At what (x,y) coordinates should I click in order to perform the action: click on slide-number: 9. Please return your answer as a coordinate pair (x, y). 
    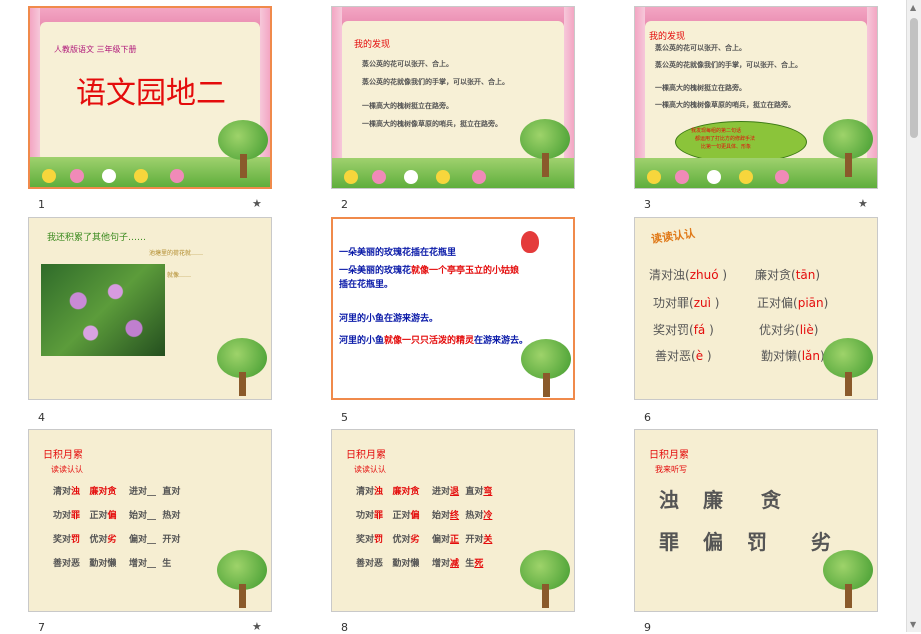
    Looking at the image, I should click on (647, 627).